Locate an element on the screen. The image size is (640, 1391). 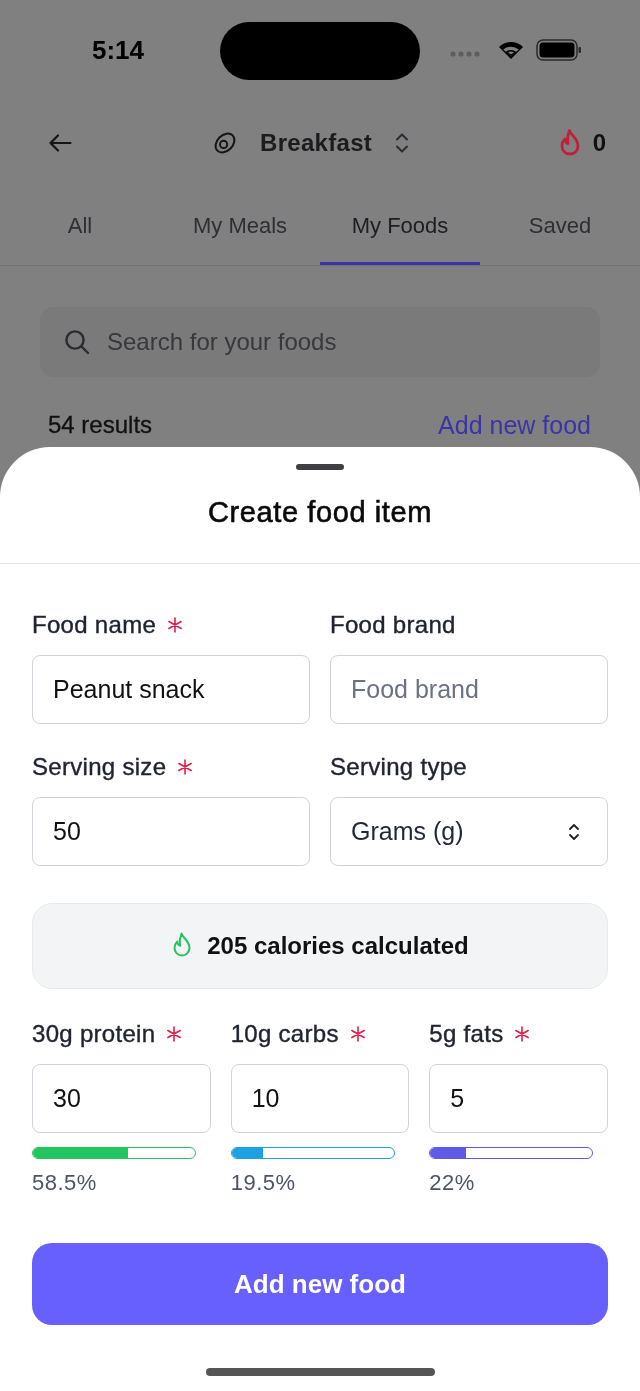
search-icon is located at coordinates (77, 342).